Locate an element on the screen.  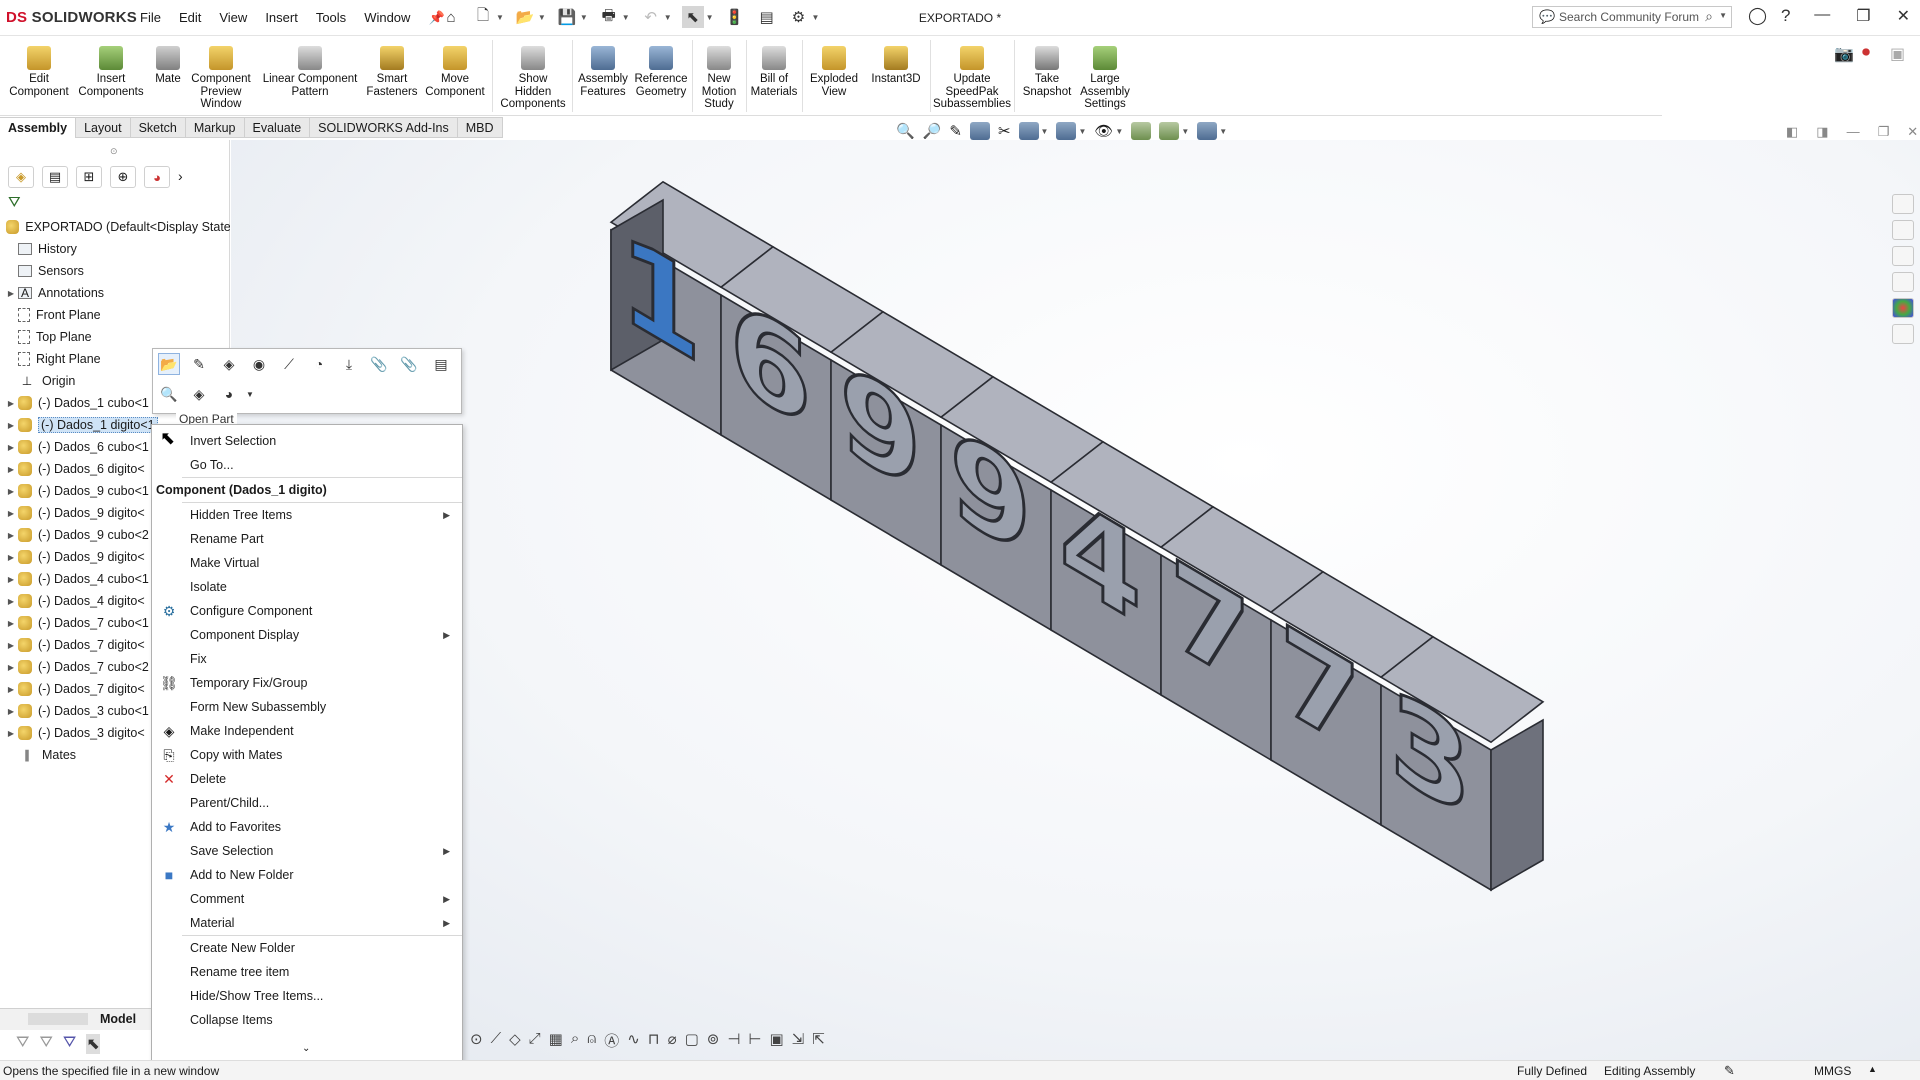
view-settings-icon is located at coordinates (1207, 131).